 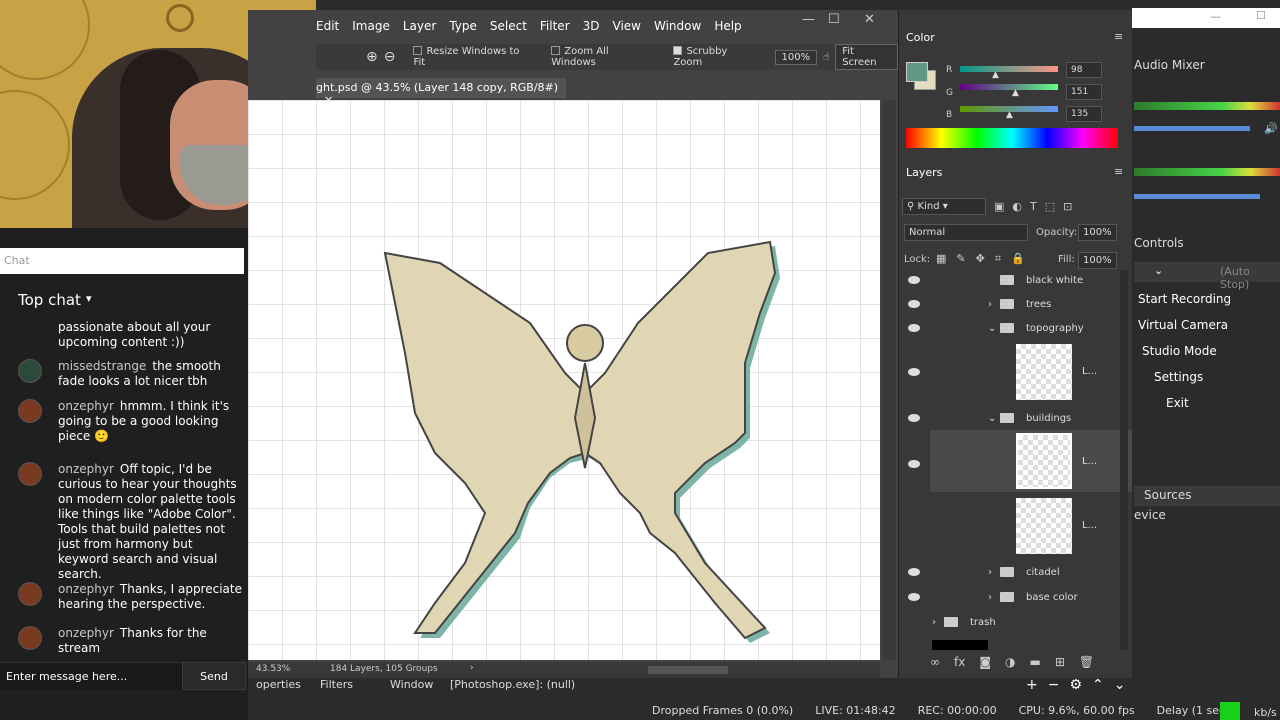 What do you see at coordinates (1009, 420) in the screenshot?
I see `layer-row: ⌄ buildings` at bounding box center [1009, 420].